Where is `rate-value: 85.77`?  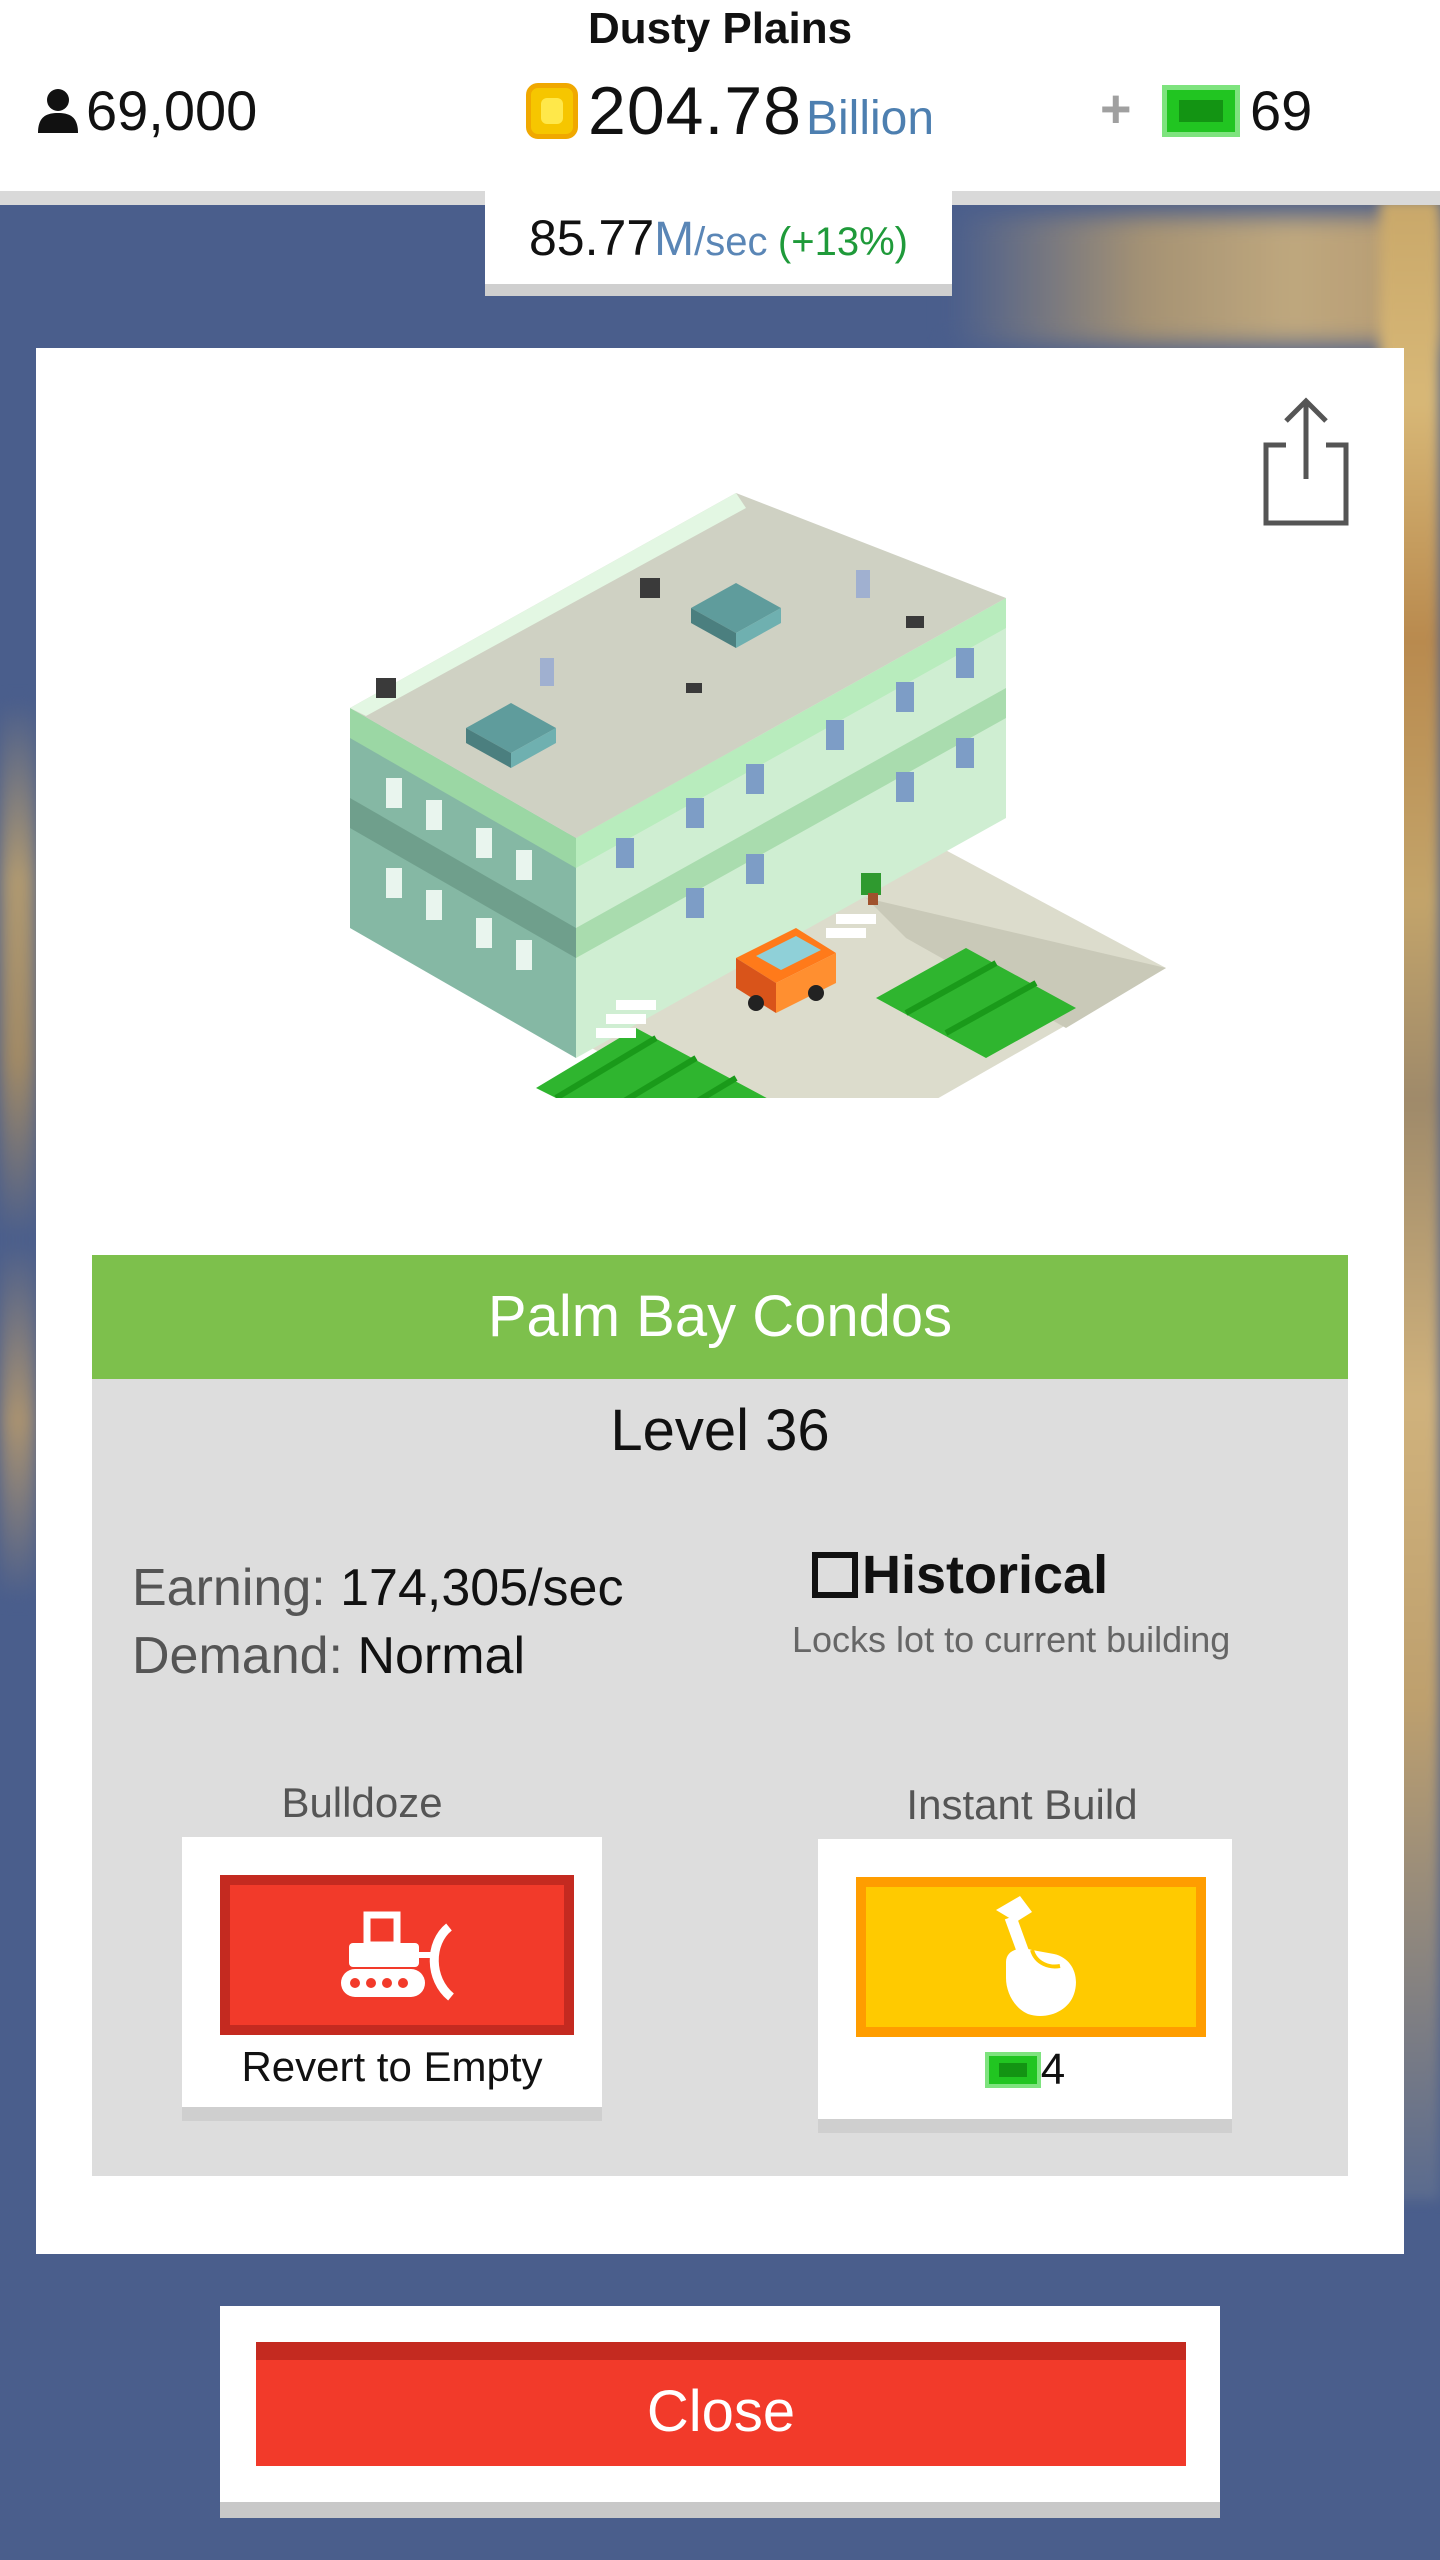
rate-value: 85.77 is located at coordinates (592, 238).